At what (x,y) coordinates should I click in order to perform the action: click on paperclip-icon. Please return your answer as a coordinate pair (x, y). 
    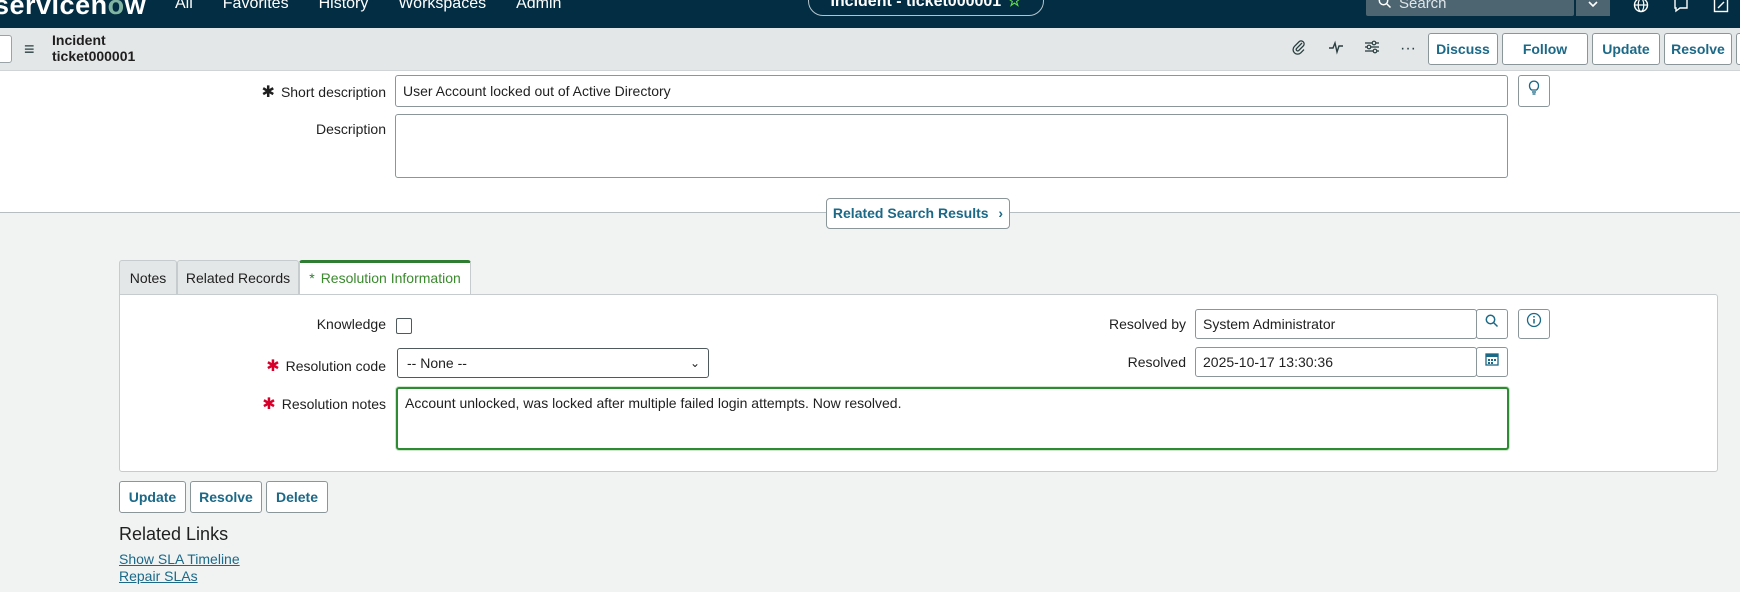
    Looking at the image, I should click on (1299, 49).